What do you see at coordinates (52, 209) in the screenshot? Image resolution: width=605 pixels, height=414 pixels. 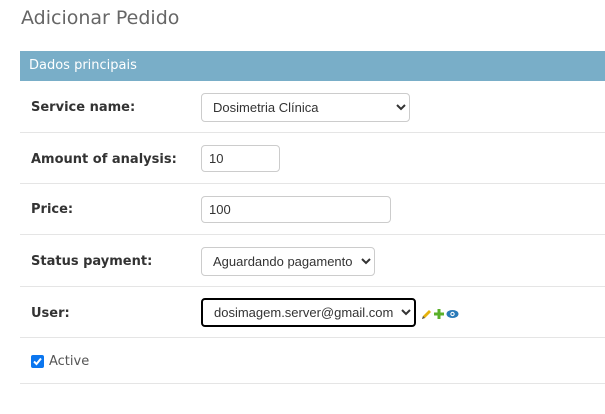 I see `price-label: Price:` at bounding box center [52, 209].